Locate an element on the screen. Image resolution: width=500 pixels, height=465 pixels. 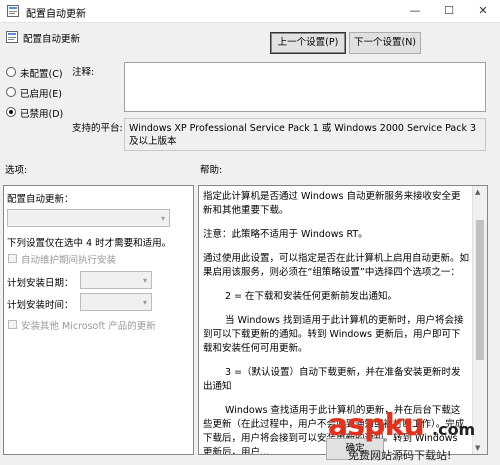
title-bar: 配置自动更新 — ☐ ✕ is located at coordinates (250, 11).